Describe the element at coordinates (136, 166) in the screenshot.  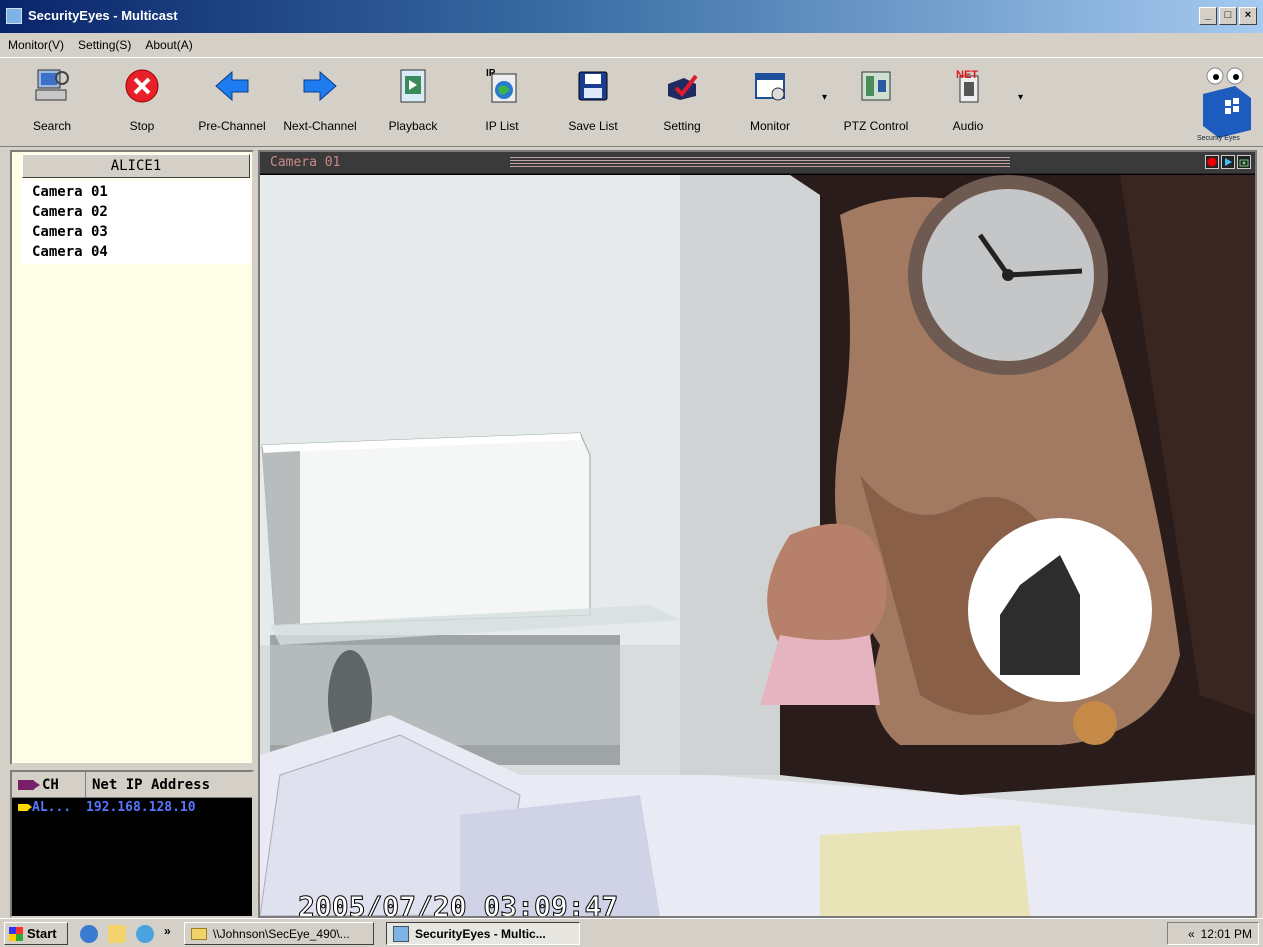
I see `device-tree-header: ALICE1` at that location.